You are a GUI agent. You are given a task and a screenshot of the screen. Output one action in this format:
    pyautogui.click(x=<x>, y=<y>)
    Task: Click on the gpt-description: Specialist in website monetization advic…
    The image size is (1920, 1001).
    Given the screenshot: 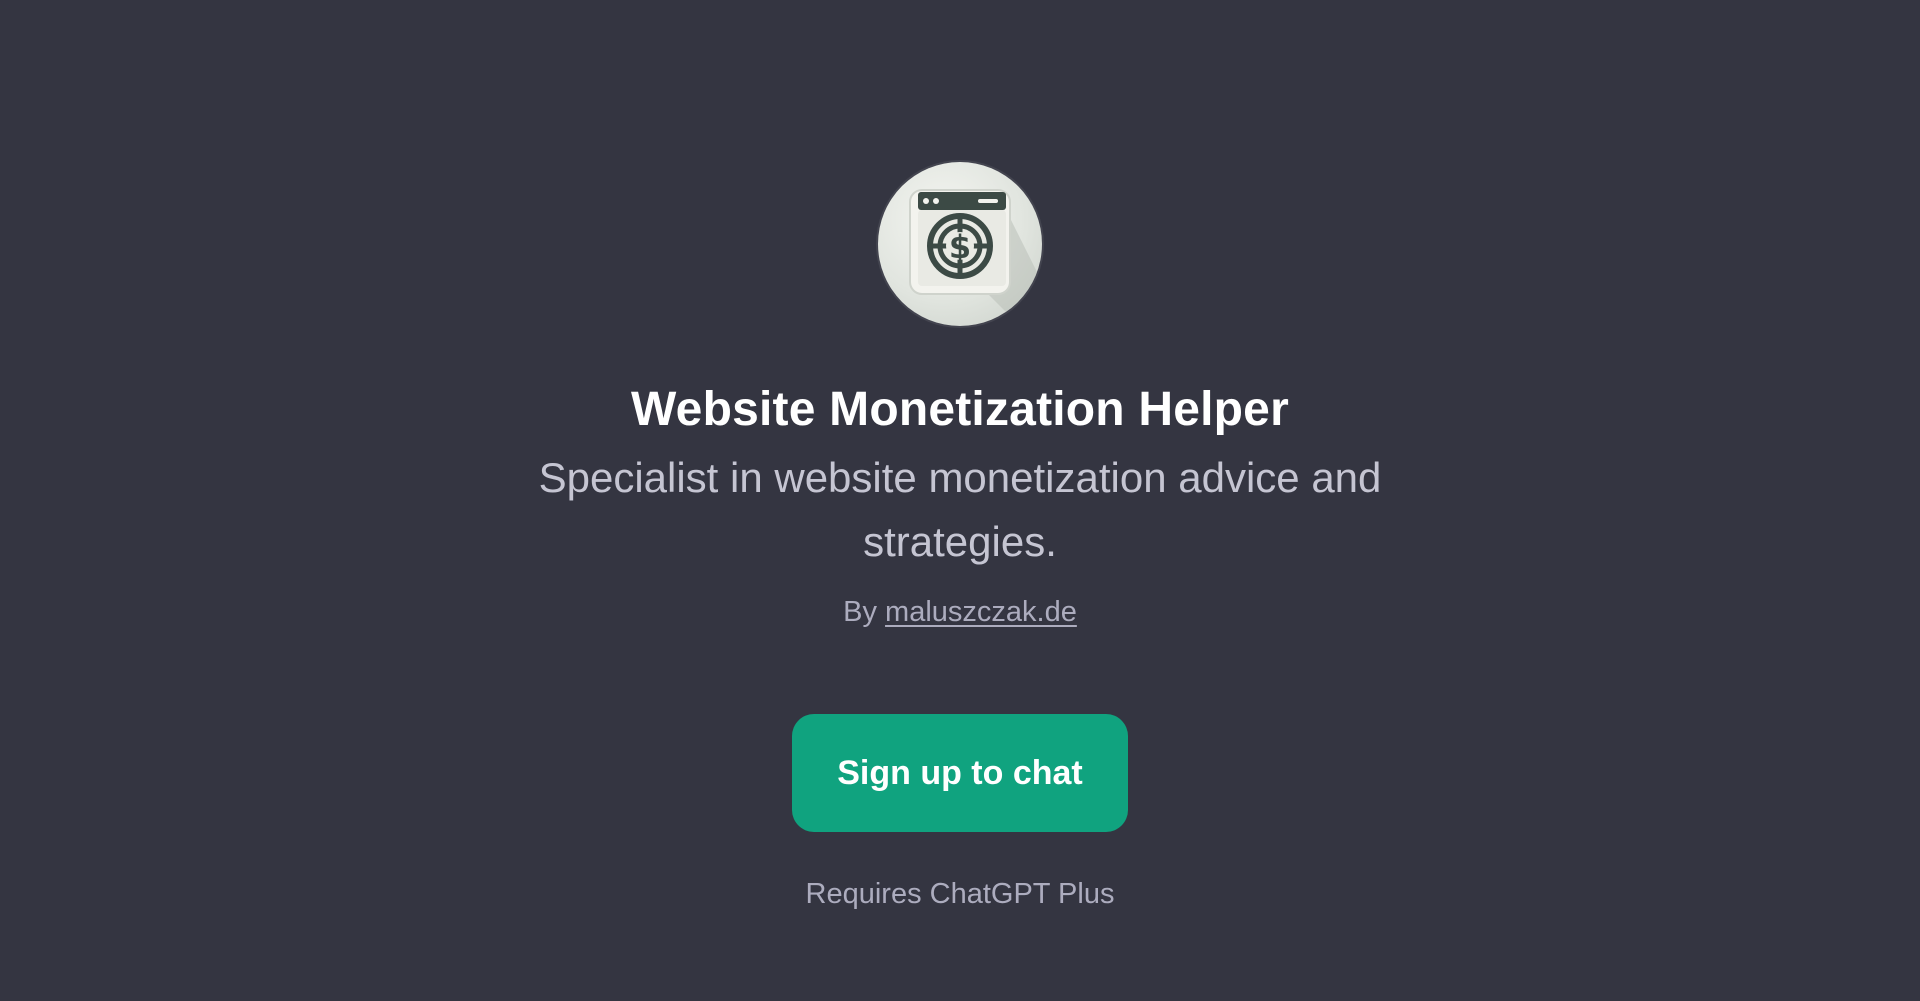 What is the action you would take?
    pyautogui.click(x=960, y=509)
    